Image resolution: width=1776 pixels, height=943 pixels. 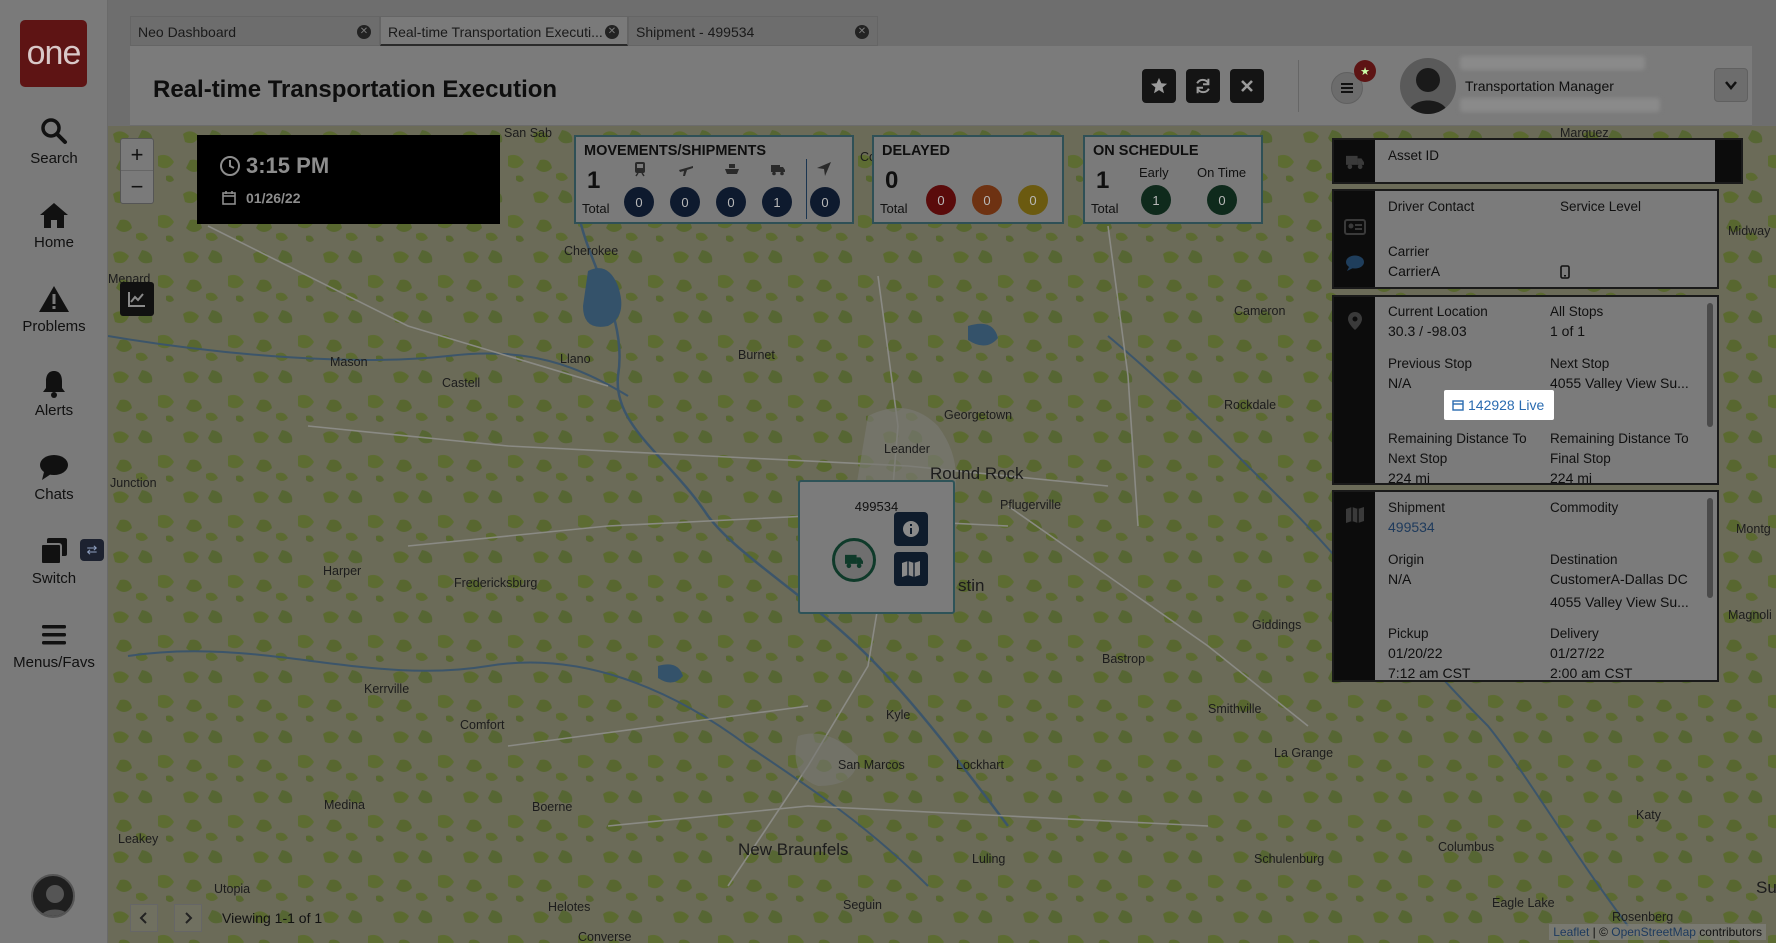 What do you see at coordinates (255, 31) in the screenshot?
I see `tab-neo-dashboard: Neo Dashboard ✕` at bounding box center [255, 31].